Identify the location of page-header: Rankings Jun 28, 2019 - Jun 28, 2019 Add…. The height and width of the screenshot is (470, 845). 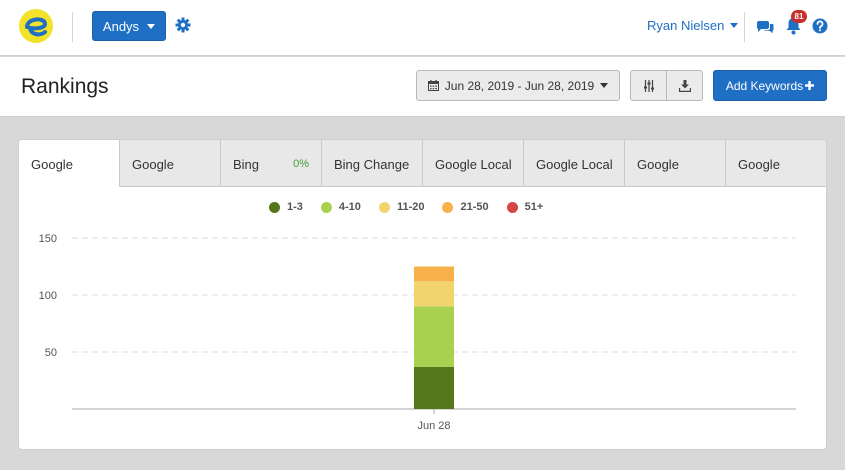
(422, 87).